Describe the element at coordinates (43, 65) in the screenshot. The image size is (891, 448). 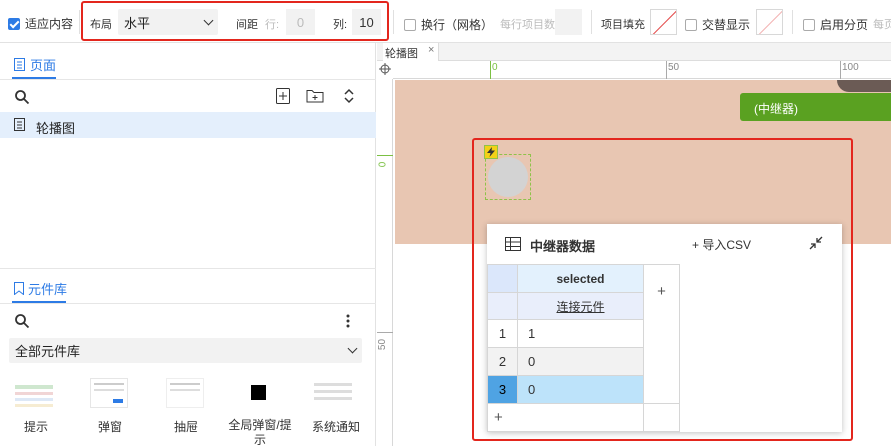
I see `pages-title: 页面` at that location.